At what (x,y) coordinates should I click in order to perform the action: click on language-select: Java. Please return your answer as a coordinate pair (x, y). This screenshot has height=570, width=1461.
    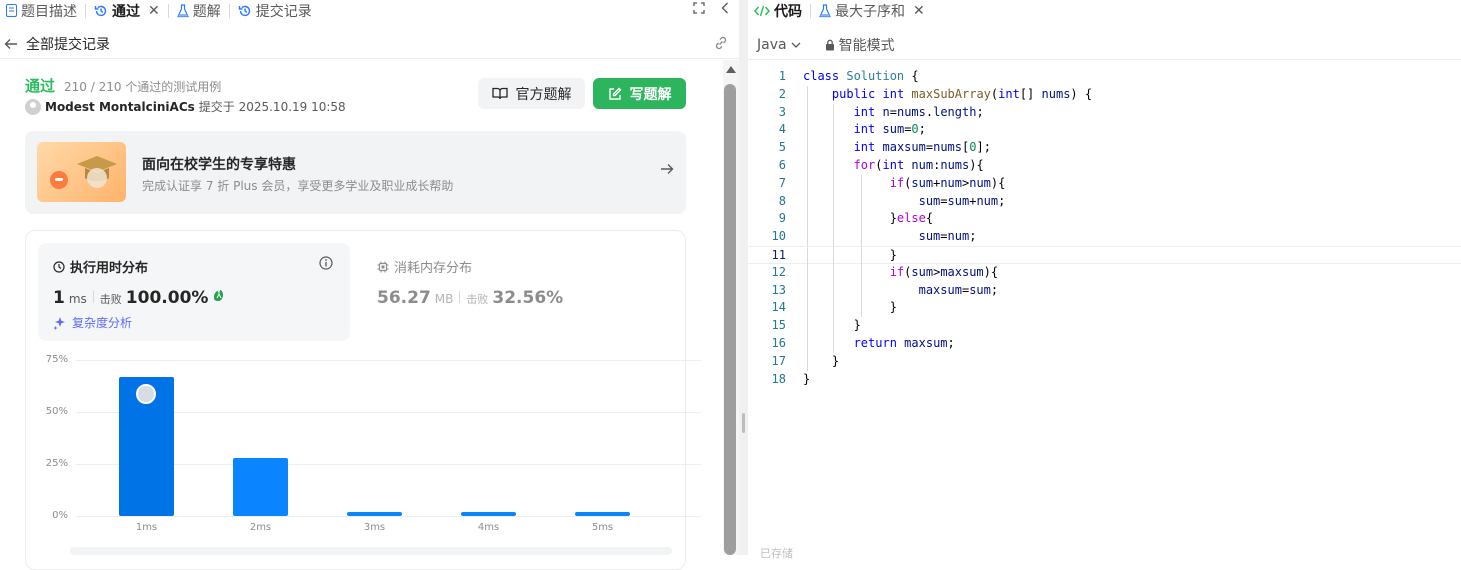
    Looking at the image, I should click on (781, 45).